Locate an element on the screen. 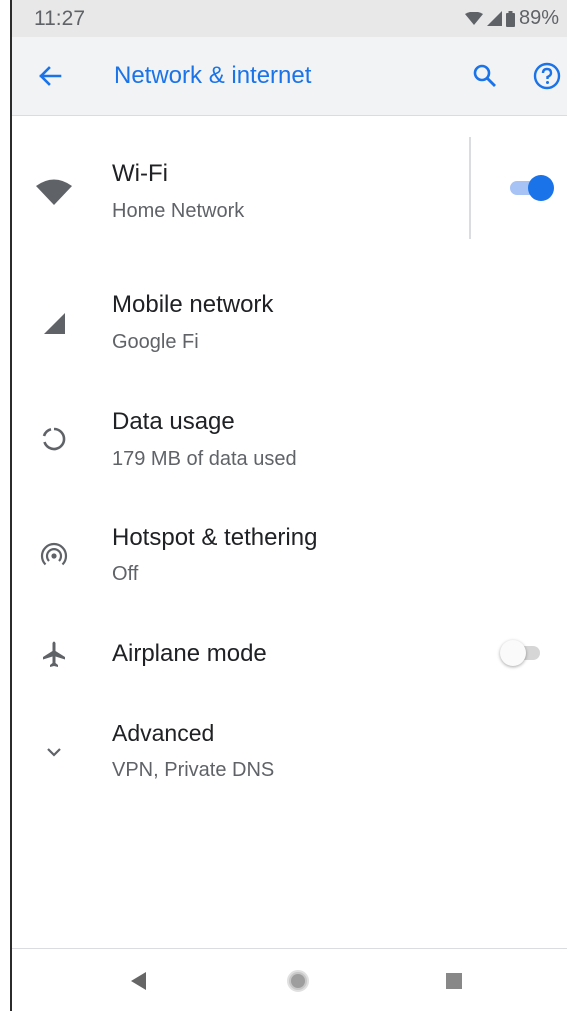 The height and width of the screenshot is (1012, 567). data-usage-icon is located at coordinates (54, 439).